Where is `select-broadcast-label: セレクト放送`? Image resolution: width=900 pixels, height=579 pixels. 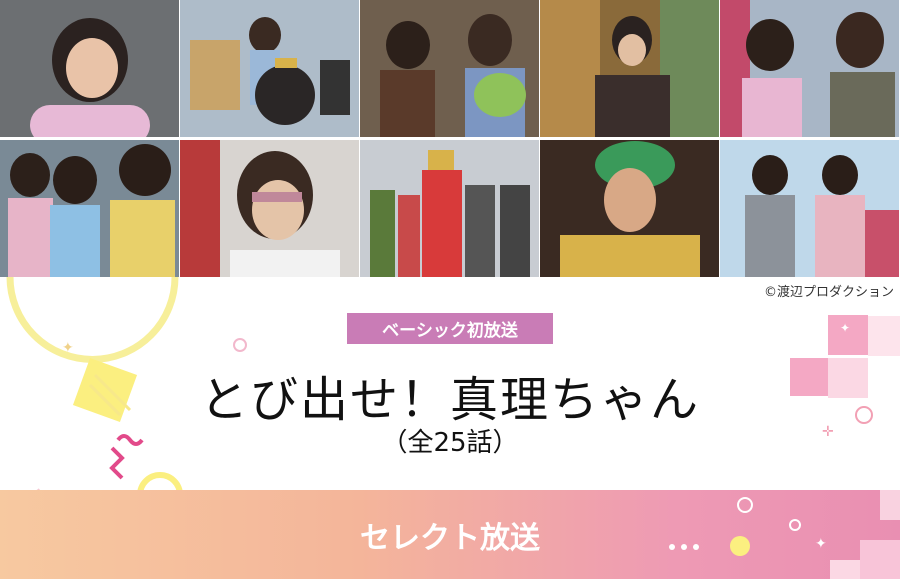 select-broadcast-label: セレクト放送 is located at coordinates (450, 538).